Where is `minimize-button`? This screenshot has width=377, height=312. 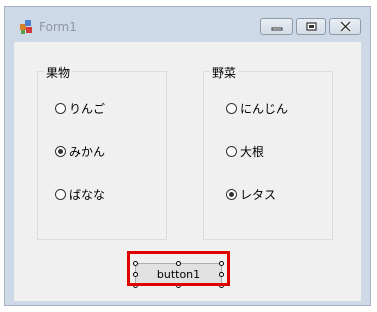
minimize-button is located at coordinates (276, 26).